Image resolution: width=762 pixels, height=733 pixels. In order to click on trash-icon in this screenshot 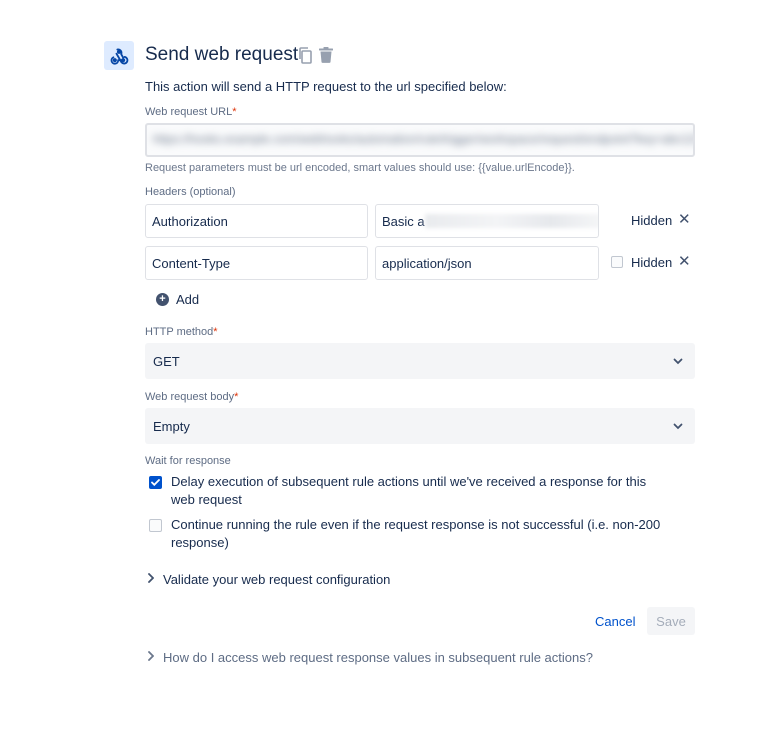, I will do `click(326, 55)`.